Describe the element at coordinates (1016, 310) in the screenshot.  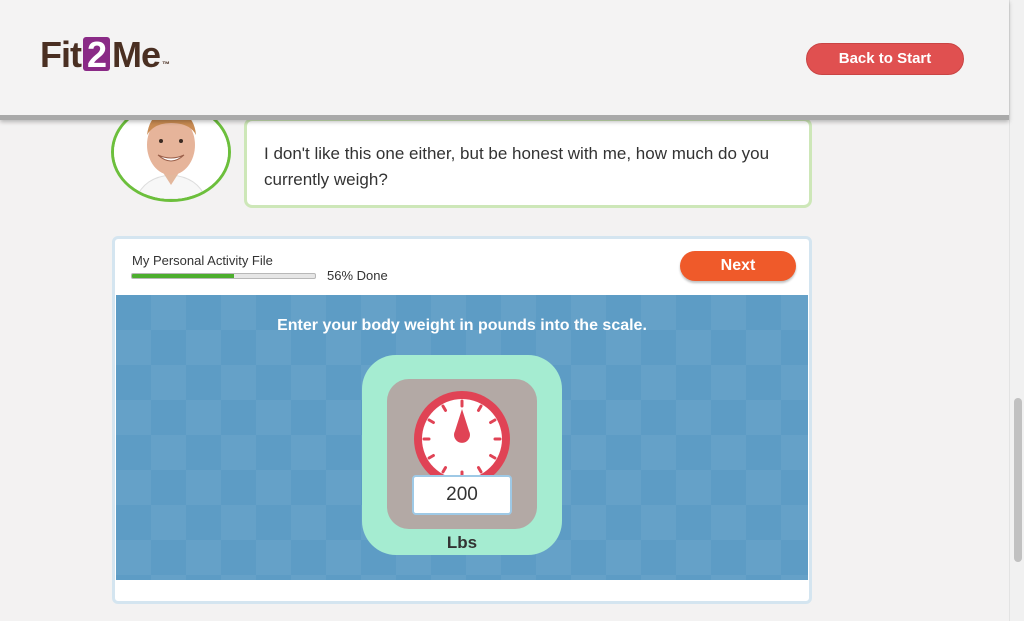
I see `page-scrollbar` at that location.